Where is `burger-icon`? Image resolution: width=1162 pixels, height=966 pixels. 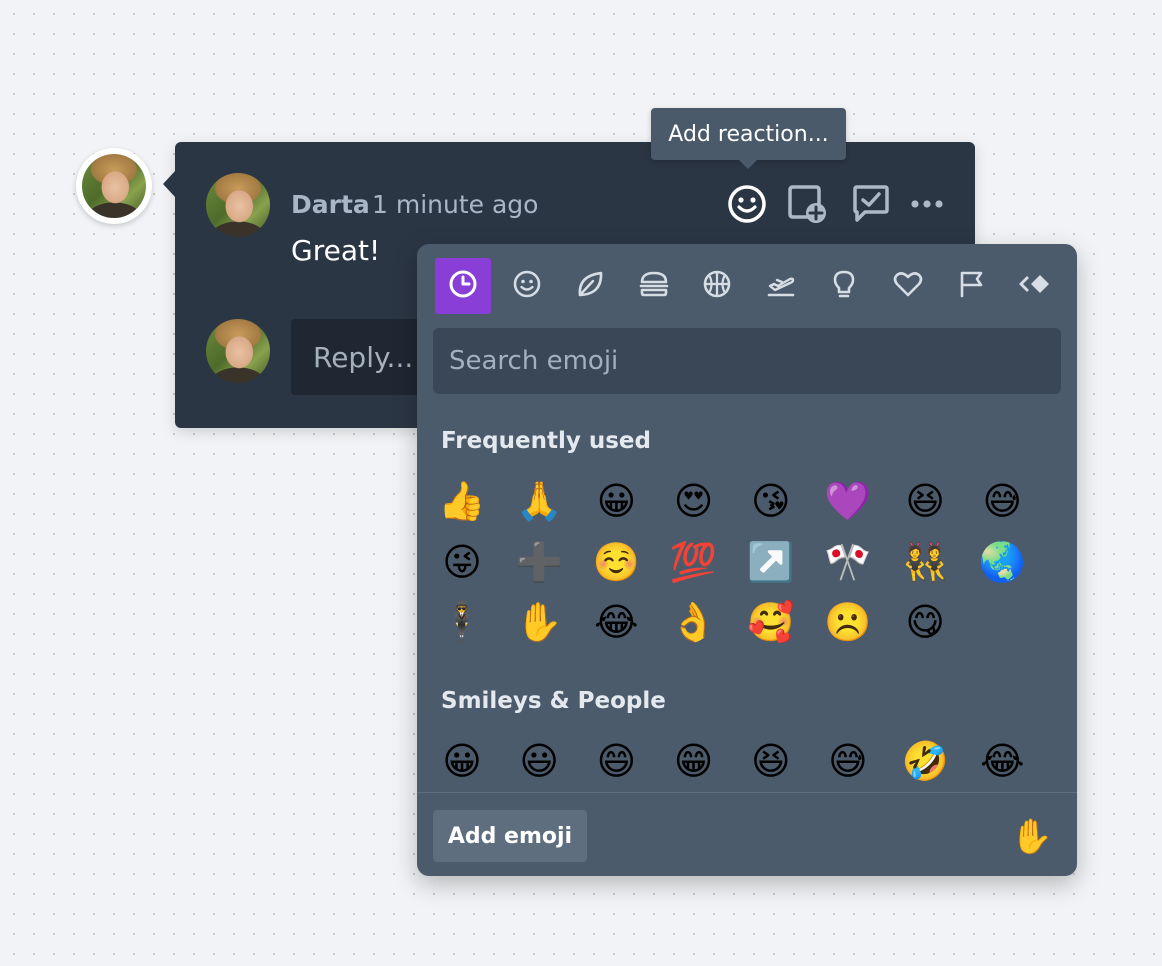 burger-icon is located at coordinates (654, 286).